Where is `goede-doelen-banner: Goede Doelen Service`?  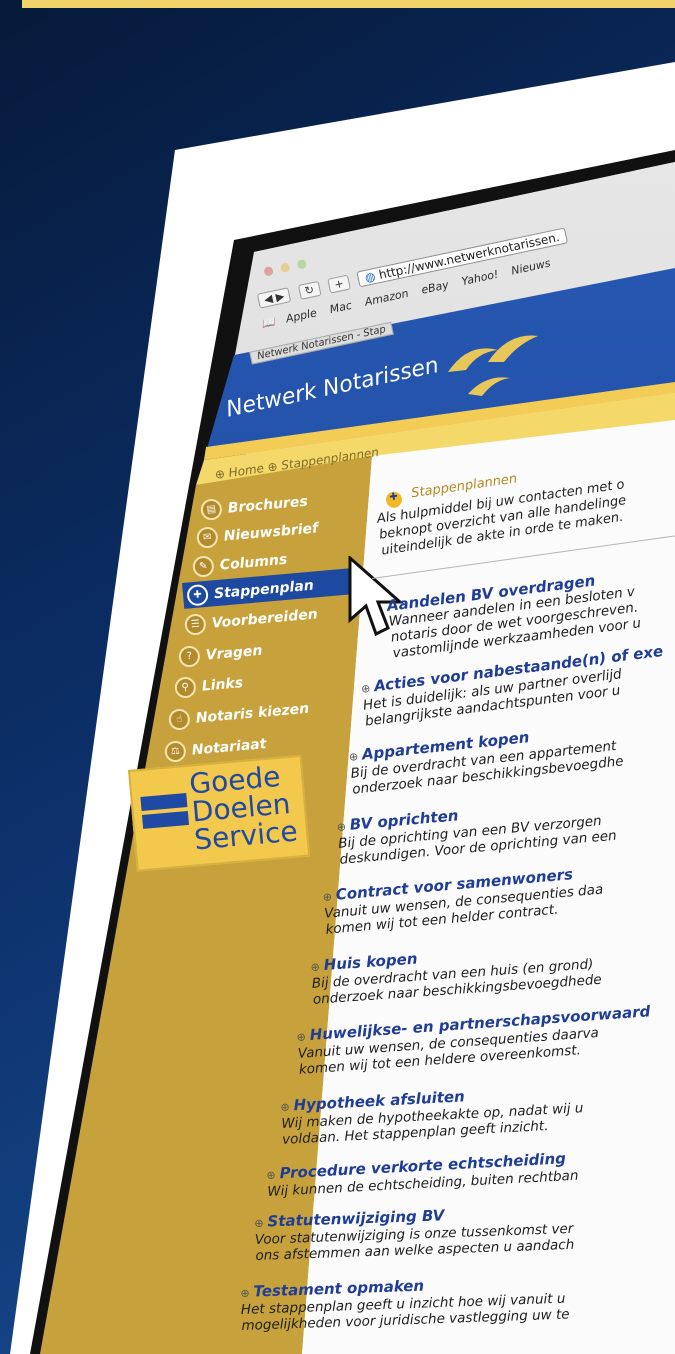
goede-doelen-banner: Goede Doelen Service is located at coordinates (219, 813).